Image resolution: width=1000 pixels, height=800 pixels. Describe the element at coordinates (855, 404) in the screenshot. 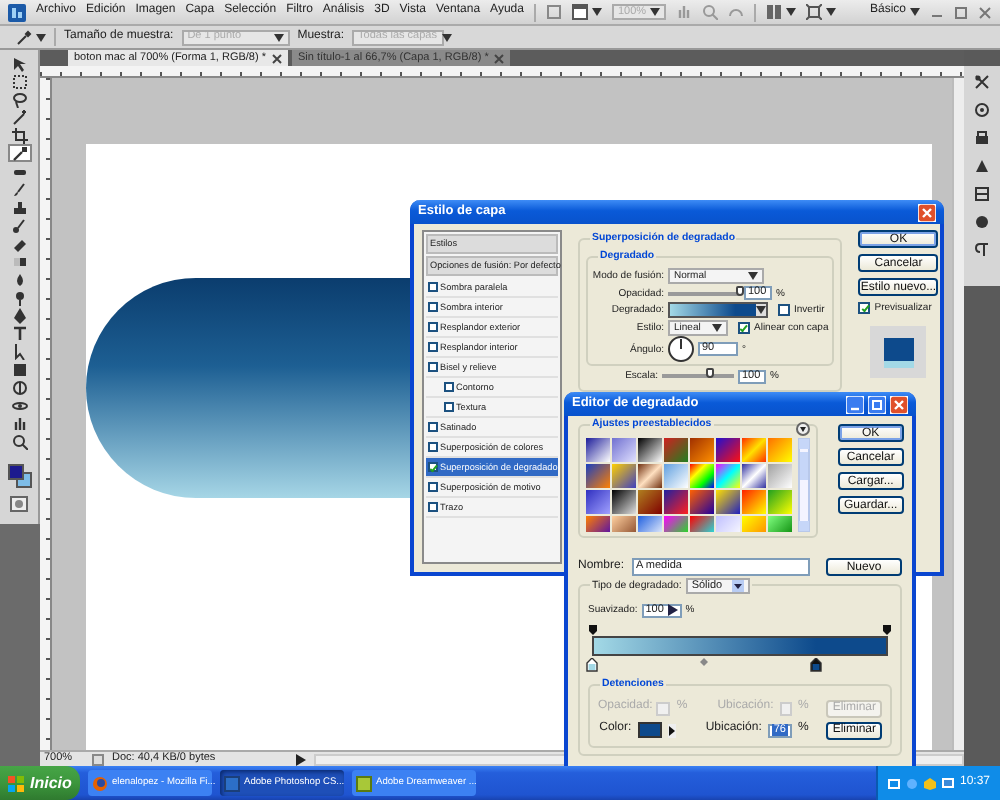

I see `minimize-icon` at that location.